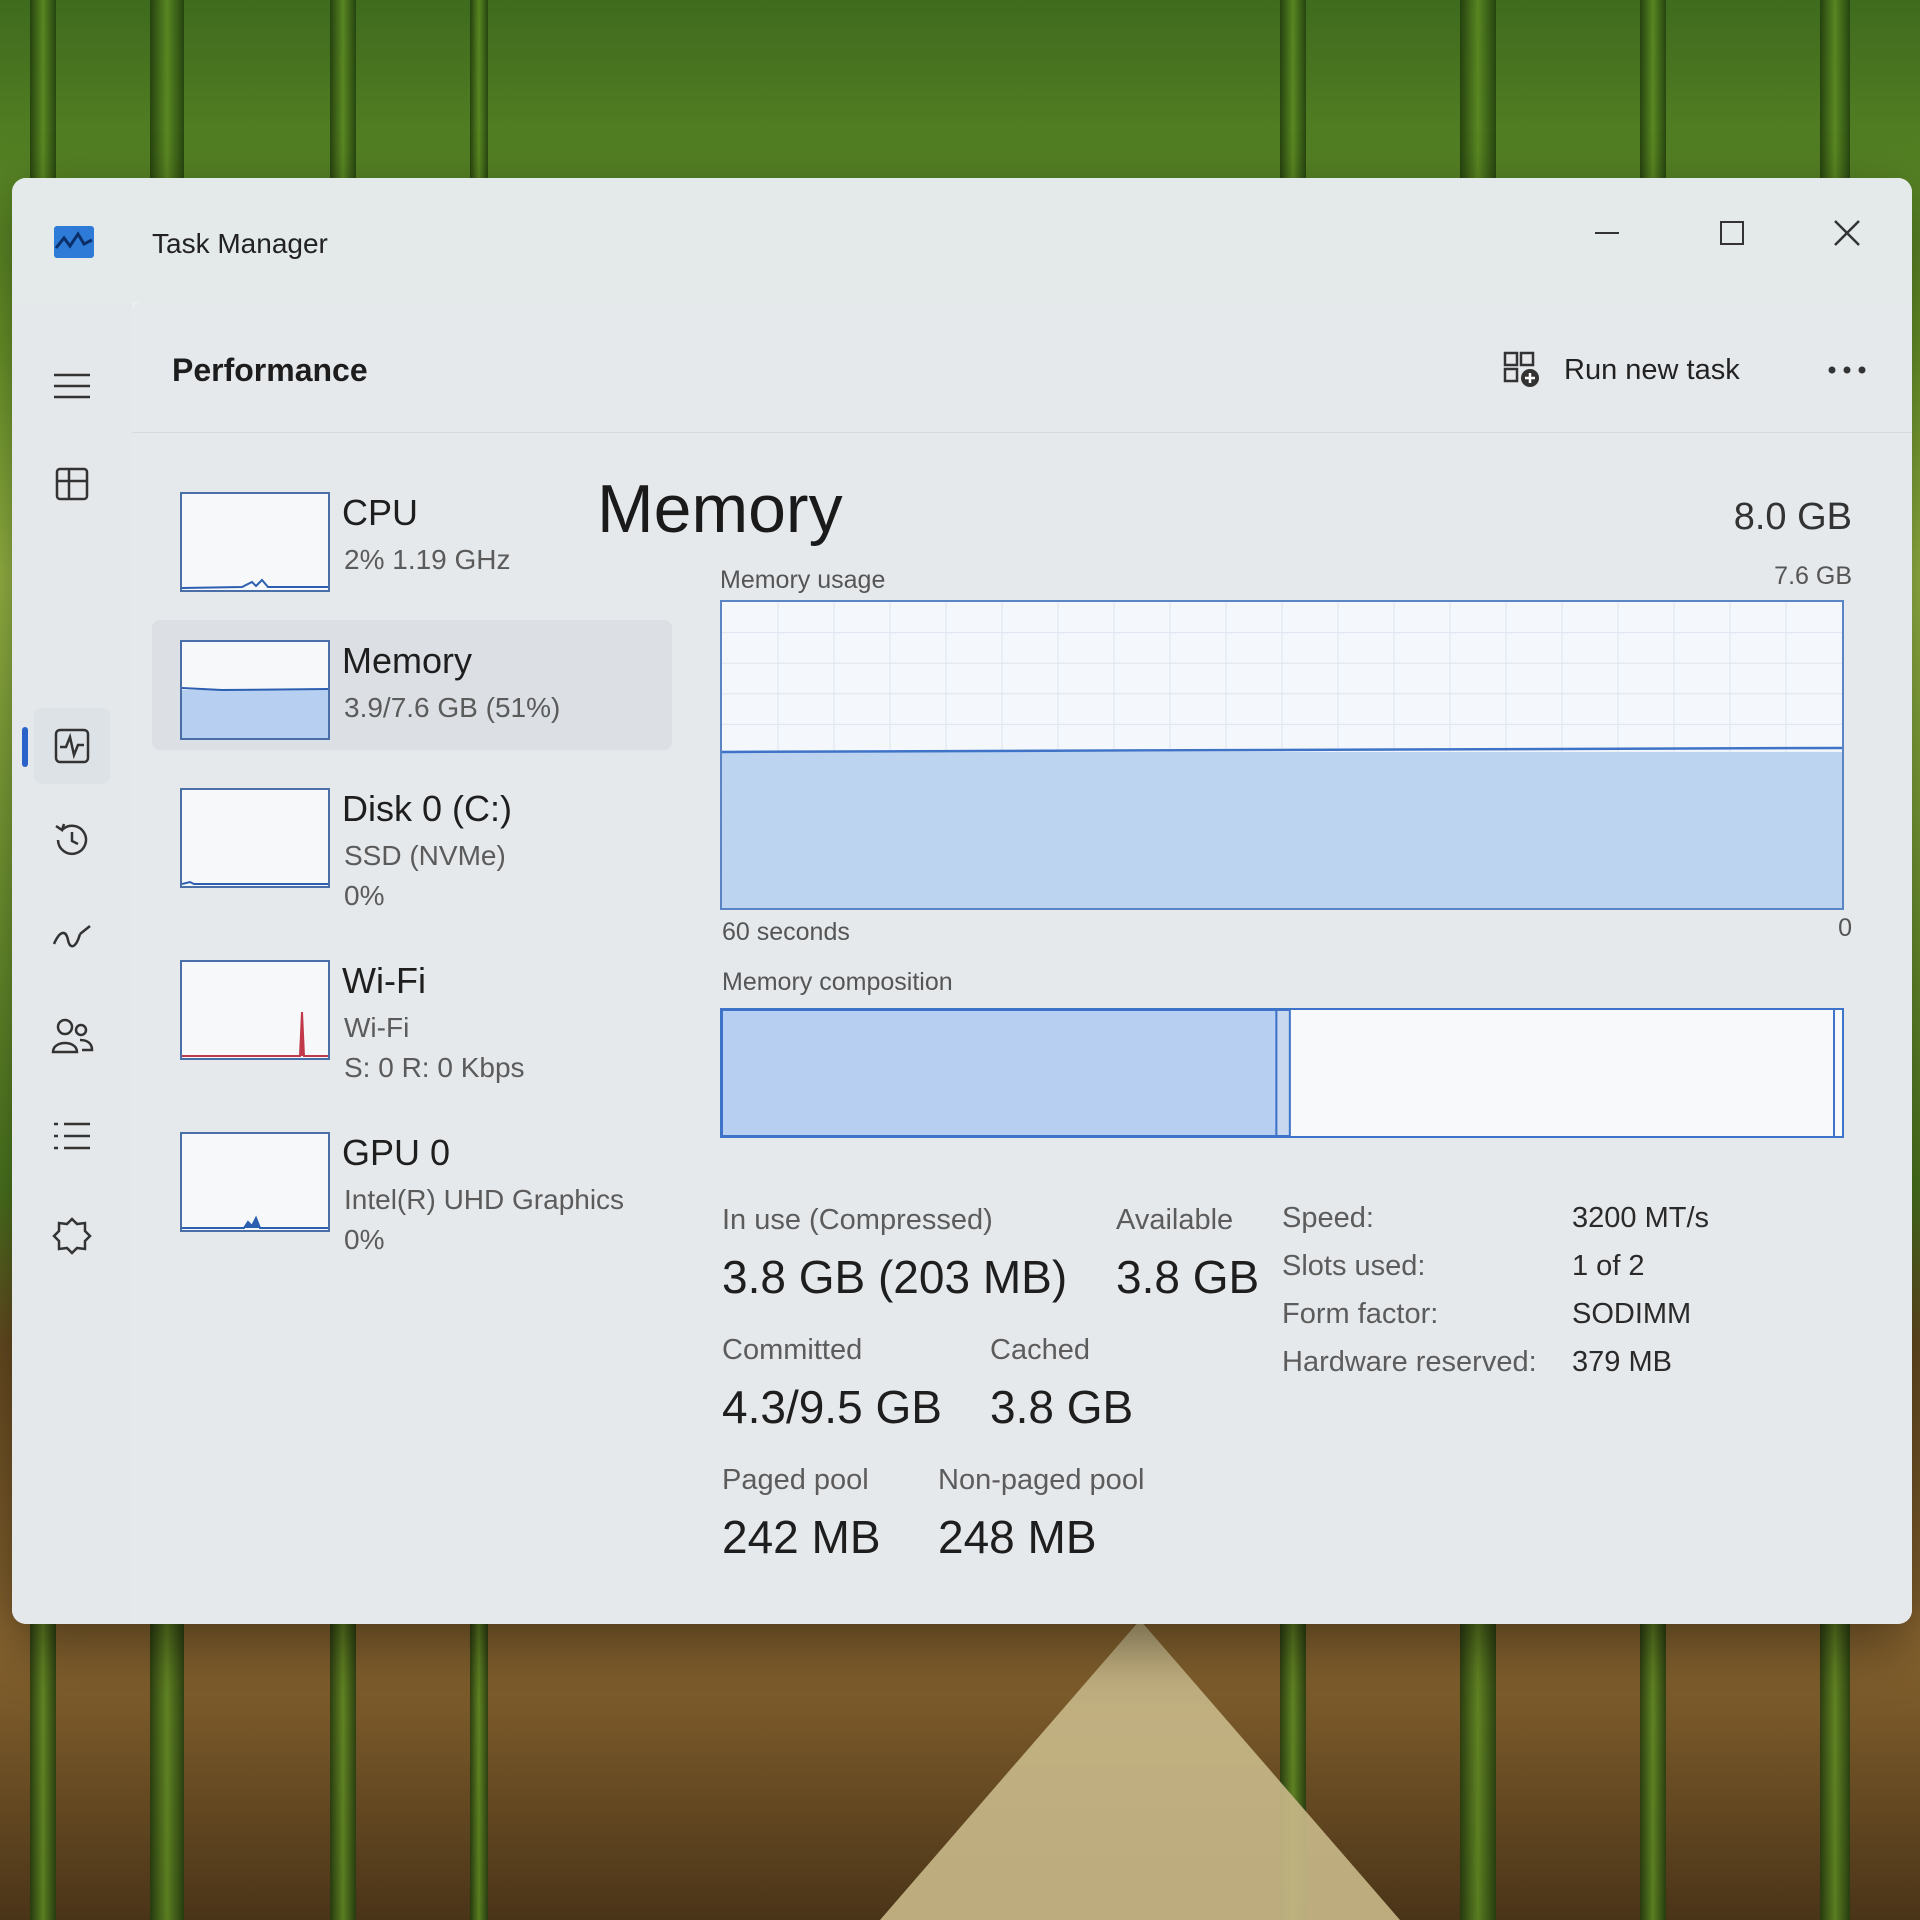 The height and width of the screenshot is (1920, 1920). What do you see at coordinates (427, 808) in the screenshot?
I see `resource-name: Disk 0 (C:)` at bounding box center [427, 808].